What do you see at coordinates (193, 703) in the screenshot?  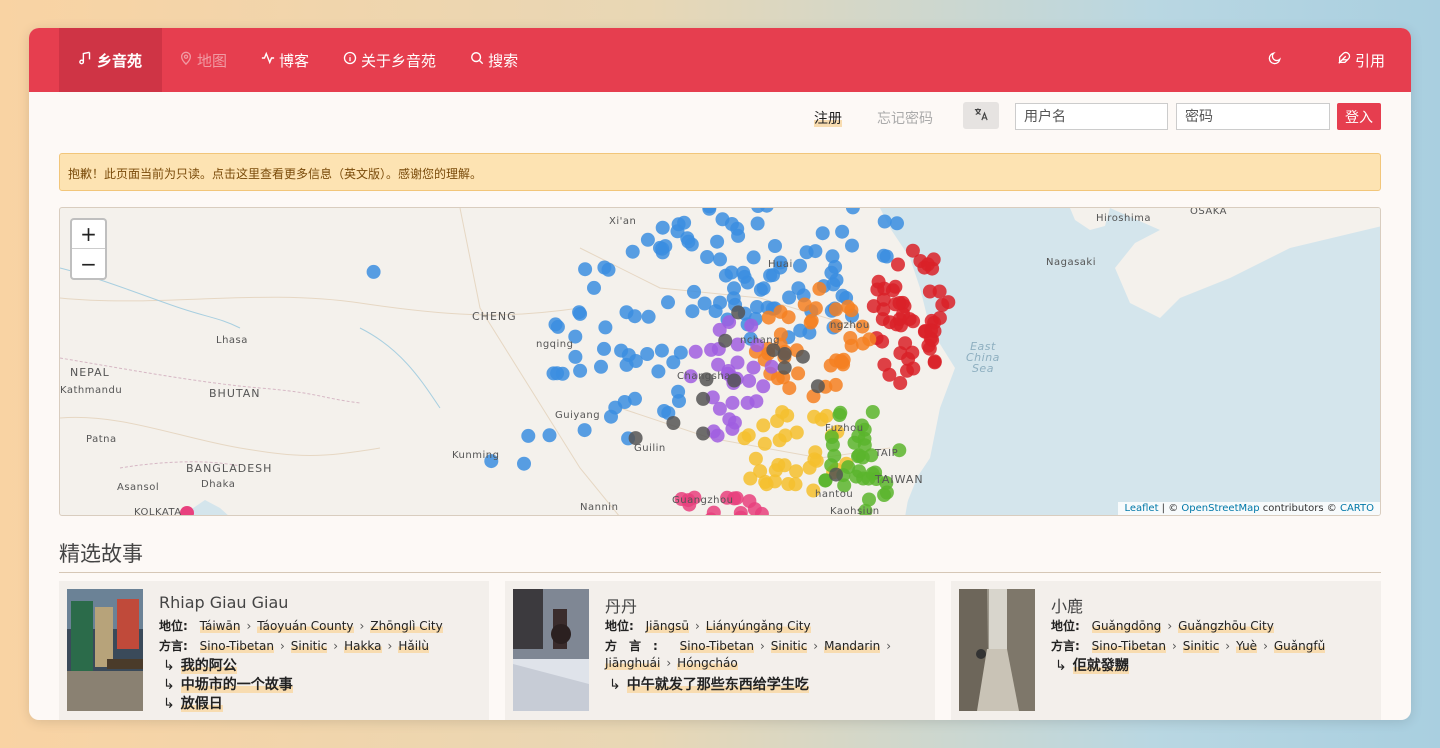 I see `story-link: ↳ 放假日` at bounding box center [193, 703].